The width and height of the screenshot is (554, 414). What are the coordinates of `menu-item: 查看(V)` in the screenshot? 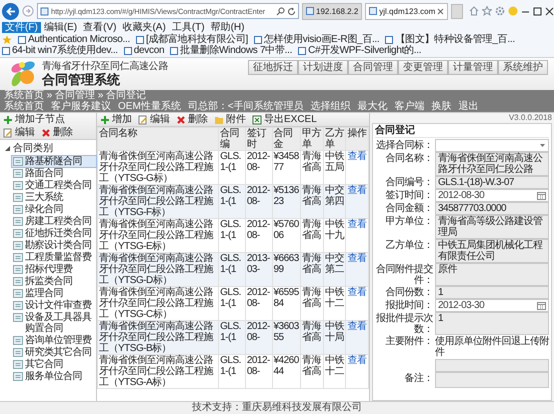 It's located at (100, 27).